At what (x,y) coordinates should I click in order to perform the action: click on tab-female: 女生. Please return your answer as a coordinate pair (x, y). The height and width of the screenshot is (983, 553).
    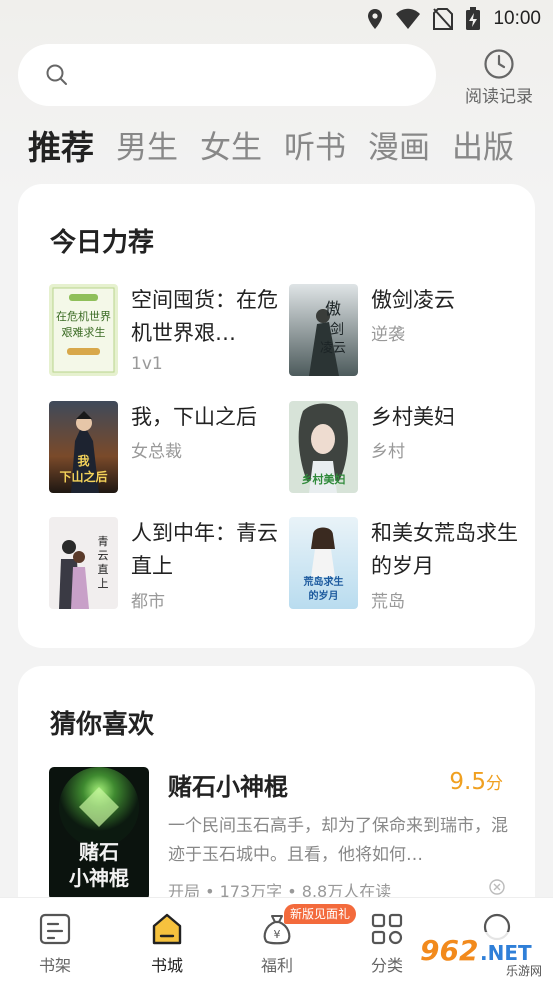
    Looking at the image, I should click on (231, 148).